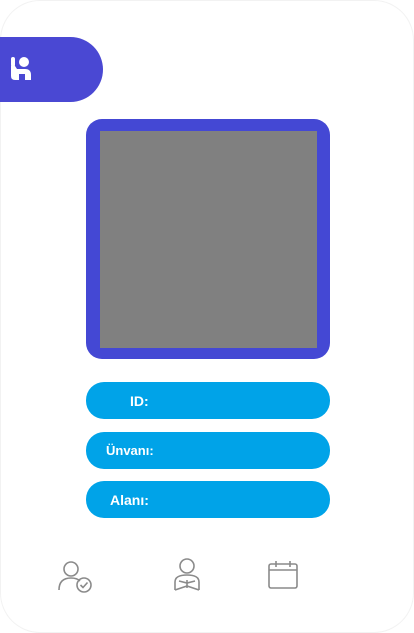  What do you see at coordinates (208, 400) in the screenshot?
I see `id-pill: ID:` at bounding box center [208, 400].